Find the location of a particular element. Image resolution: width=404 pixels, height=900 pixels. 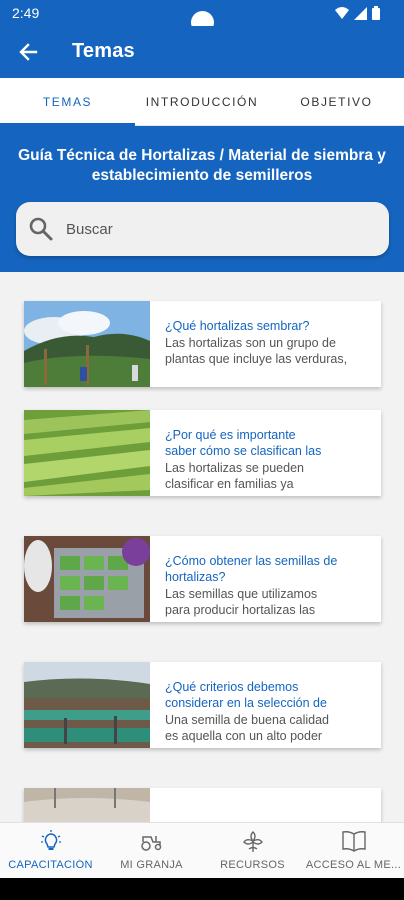

tab-objetivo: OBJETIVO is located at coordinates (336, 102).